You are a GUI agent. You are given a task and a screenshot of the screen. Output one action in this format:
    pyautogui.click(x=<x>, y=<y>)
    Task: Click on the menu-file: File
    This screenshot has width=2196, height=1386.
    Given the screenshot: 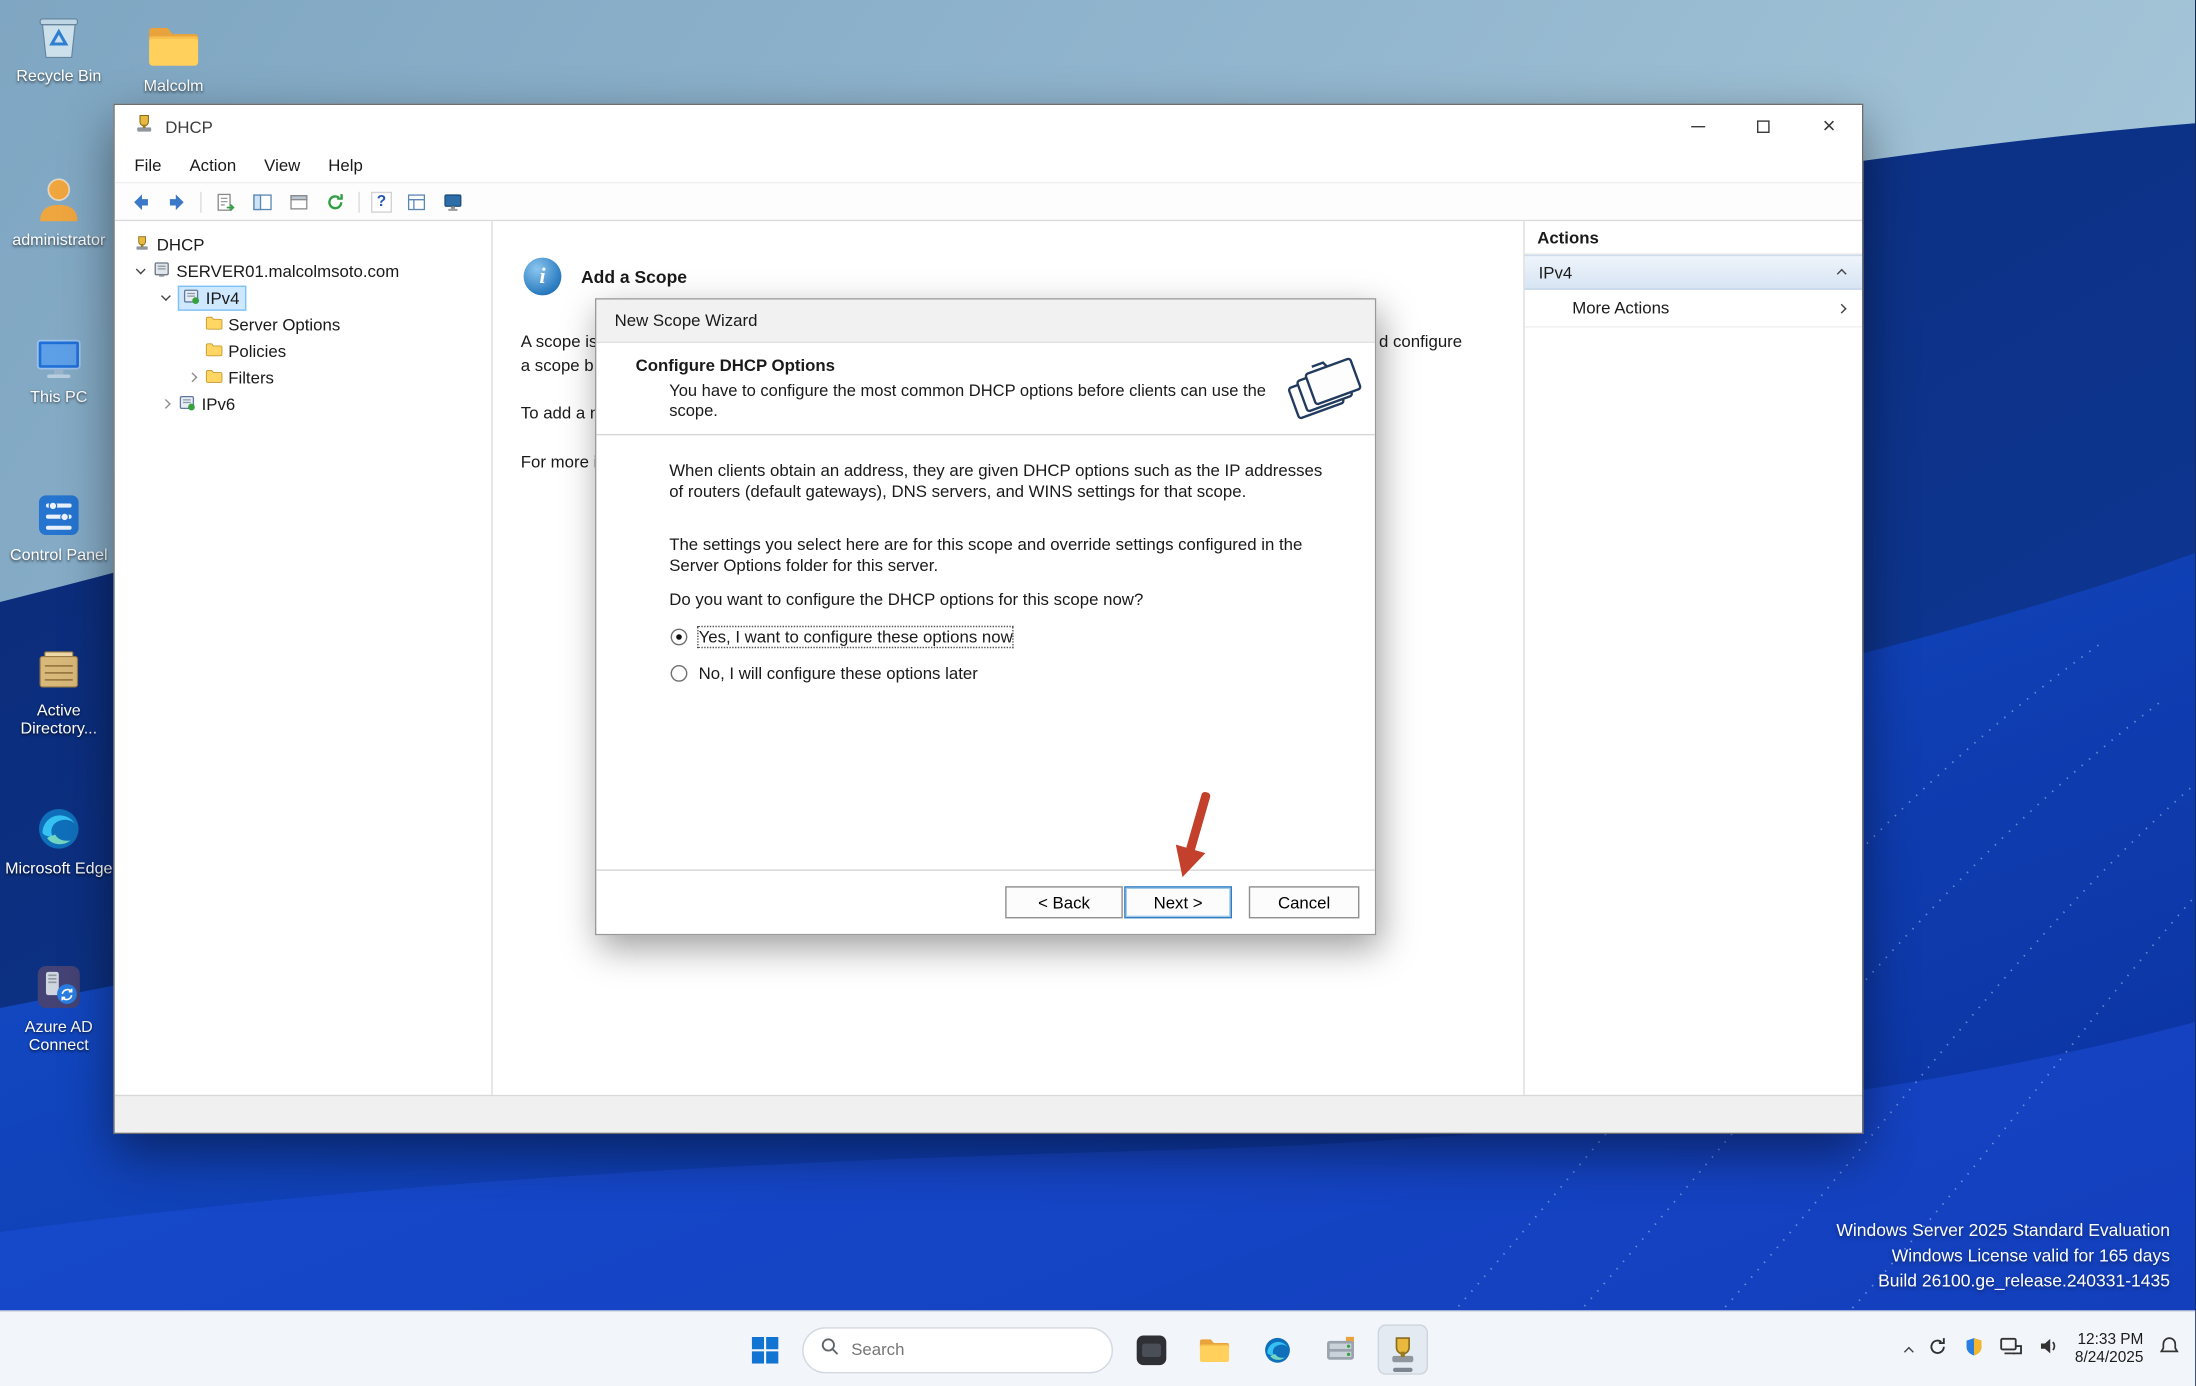 What is the action you would take?
    pyautogui.click(x=147, y=165)
    